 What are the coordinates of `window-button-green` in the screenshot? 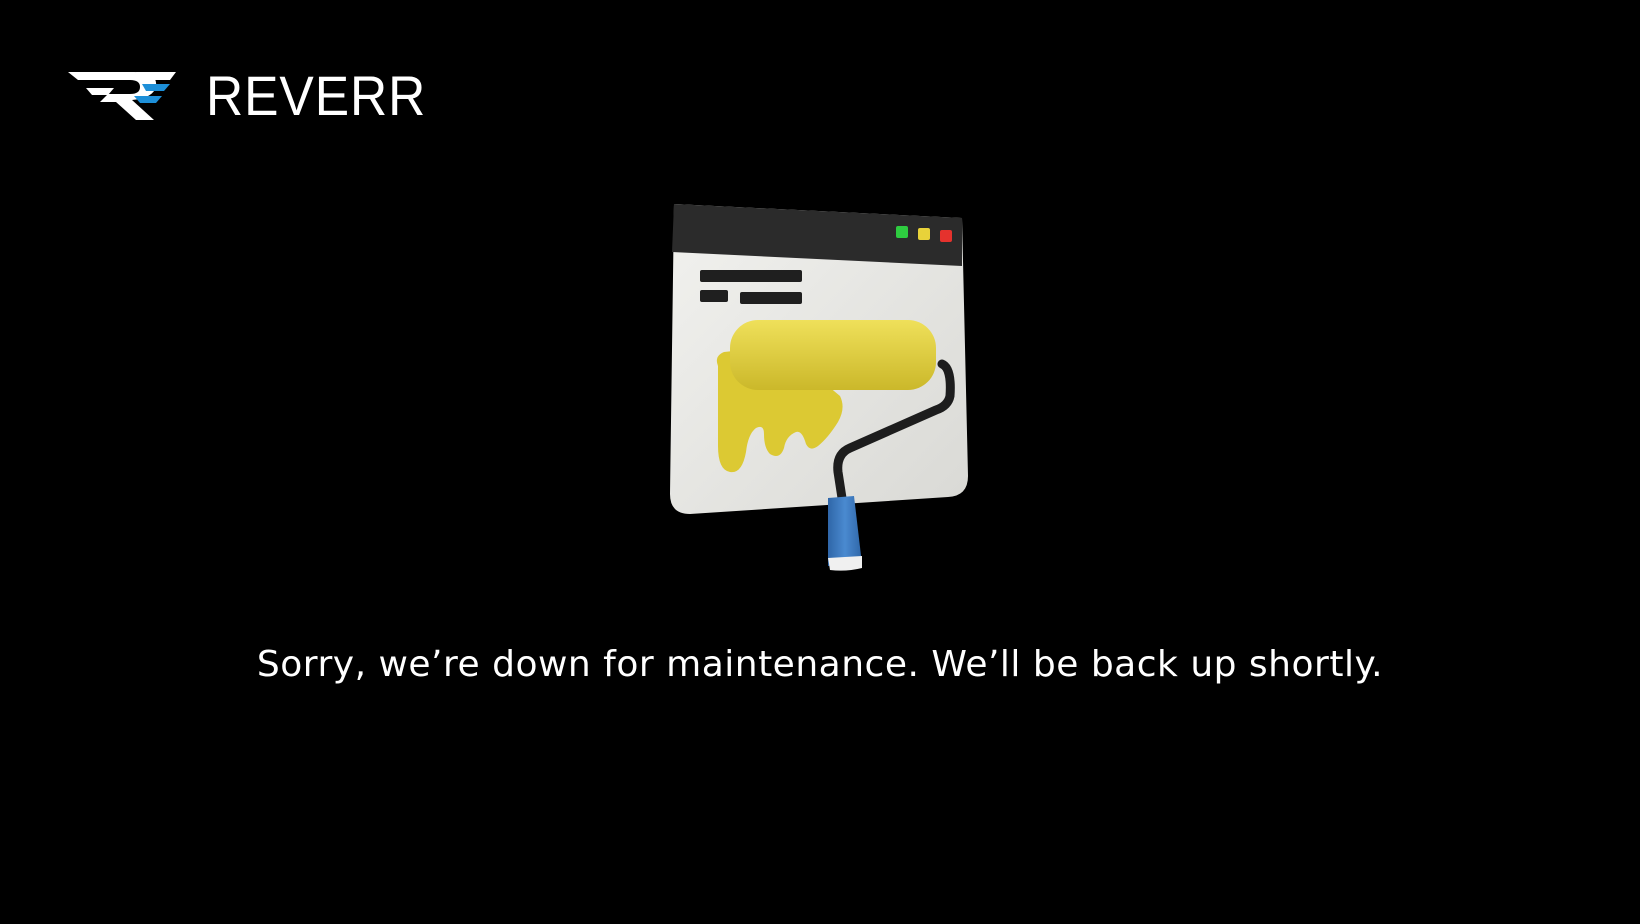 It's located at (902, 232).